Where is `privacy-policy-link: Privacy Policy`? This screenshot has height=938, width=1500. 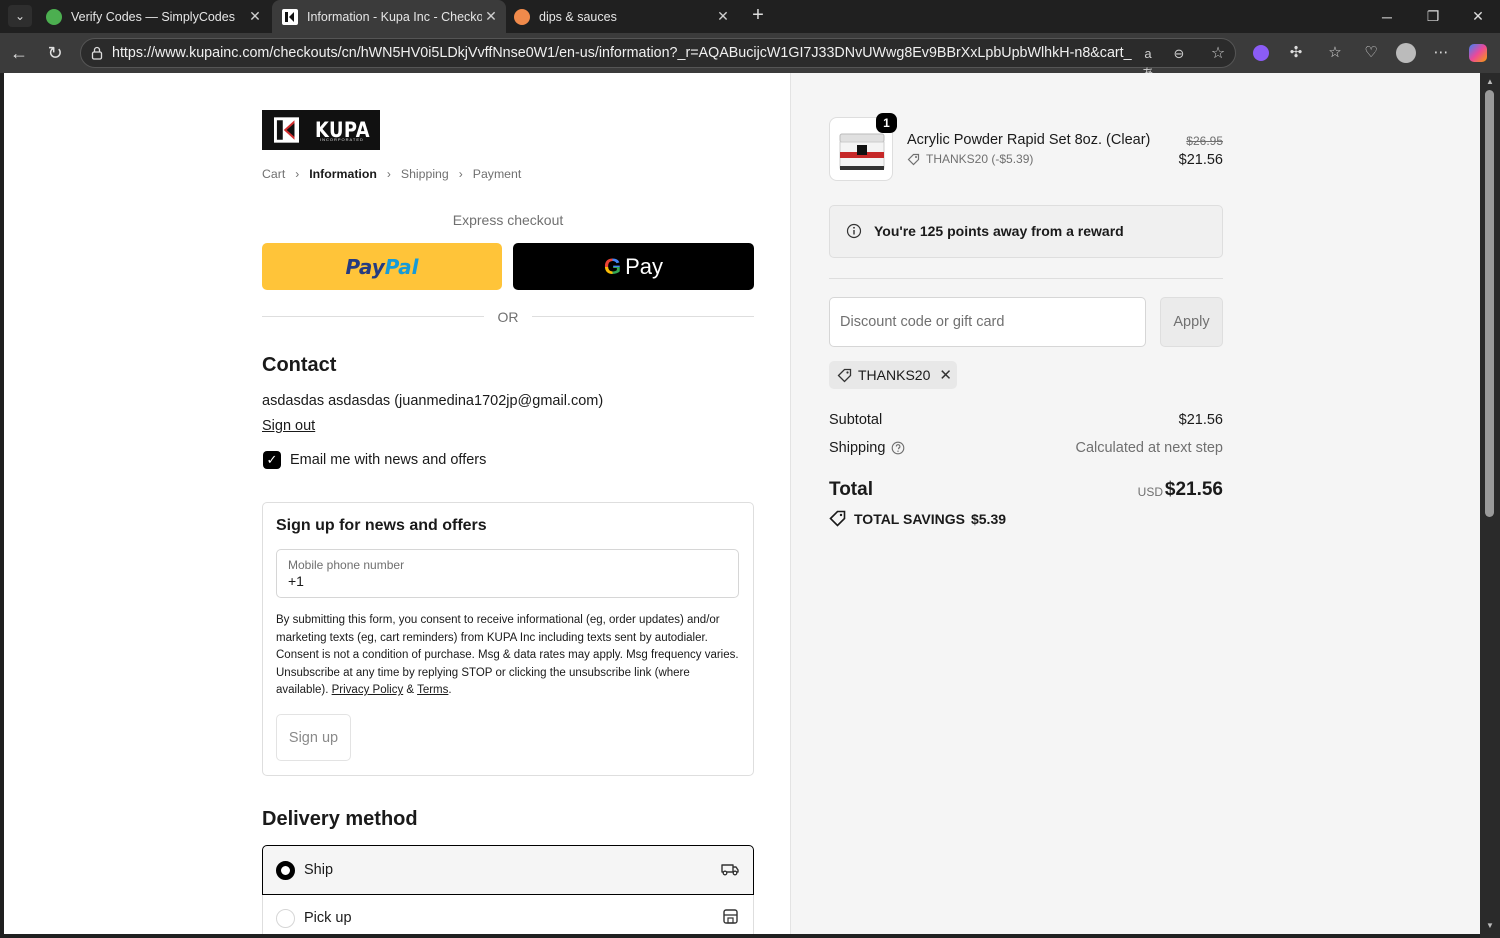 privacy-policy-link: Privacy Policy is located at coordinates (368, 690).